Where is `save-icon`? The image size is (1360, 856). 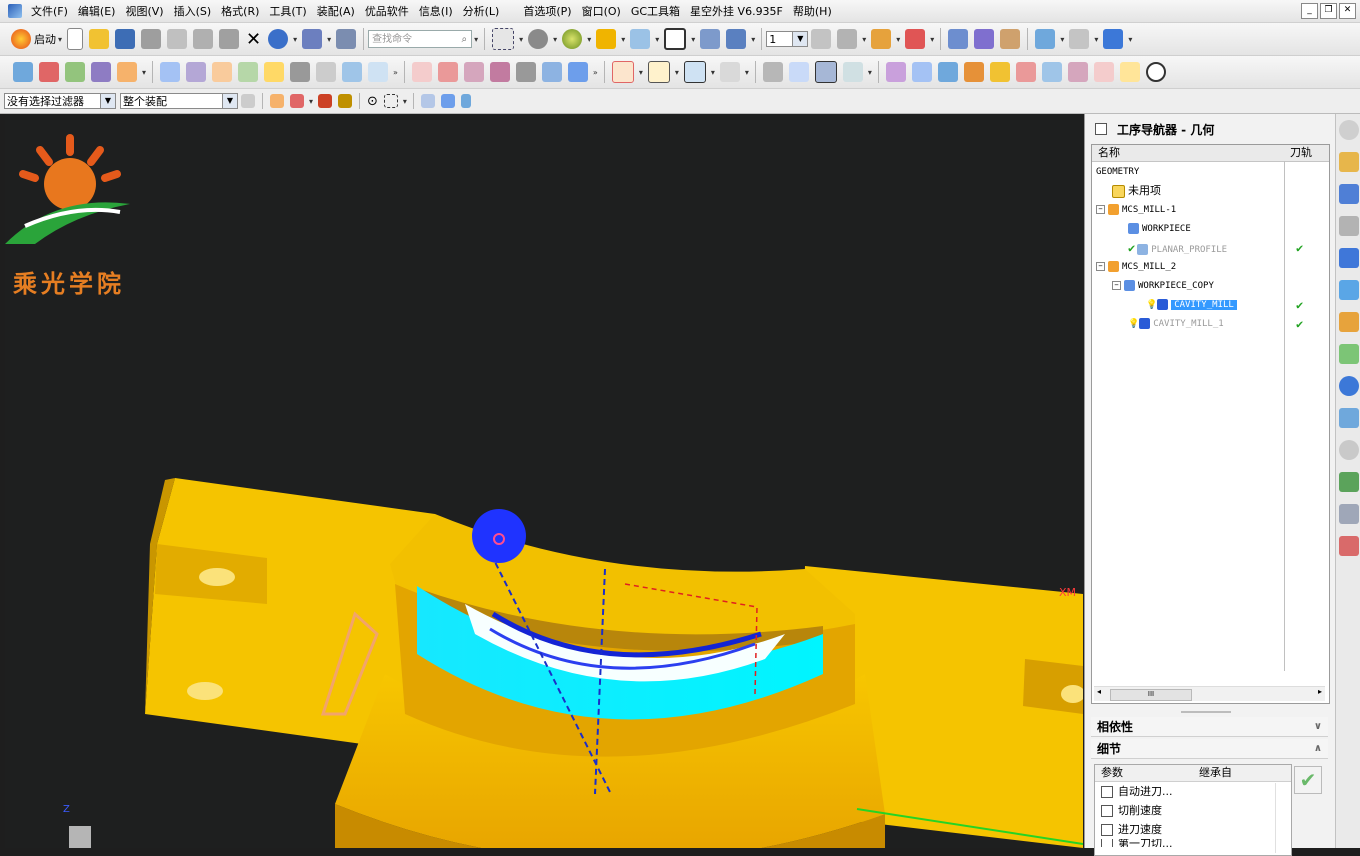 save-icon is located at coordinates (125, 39).